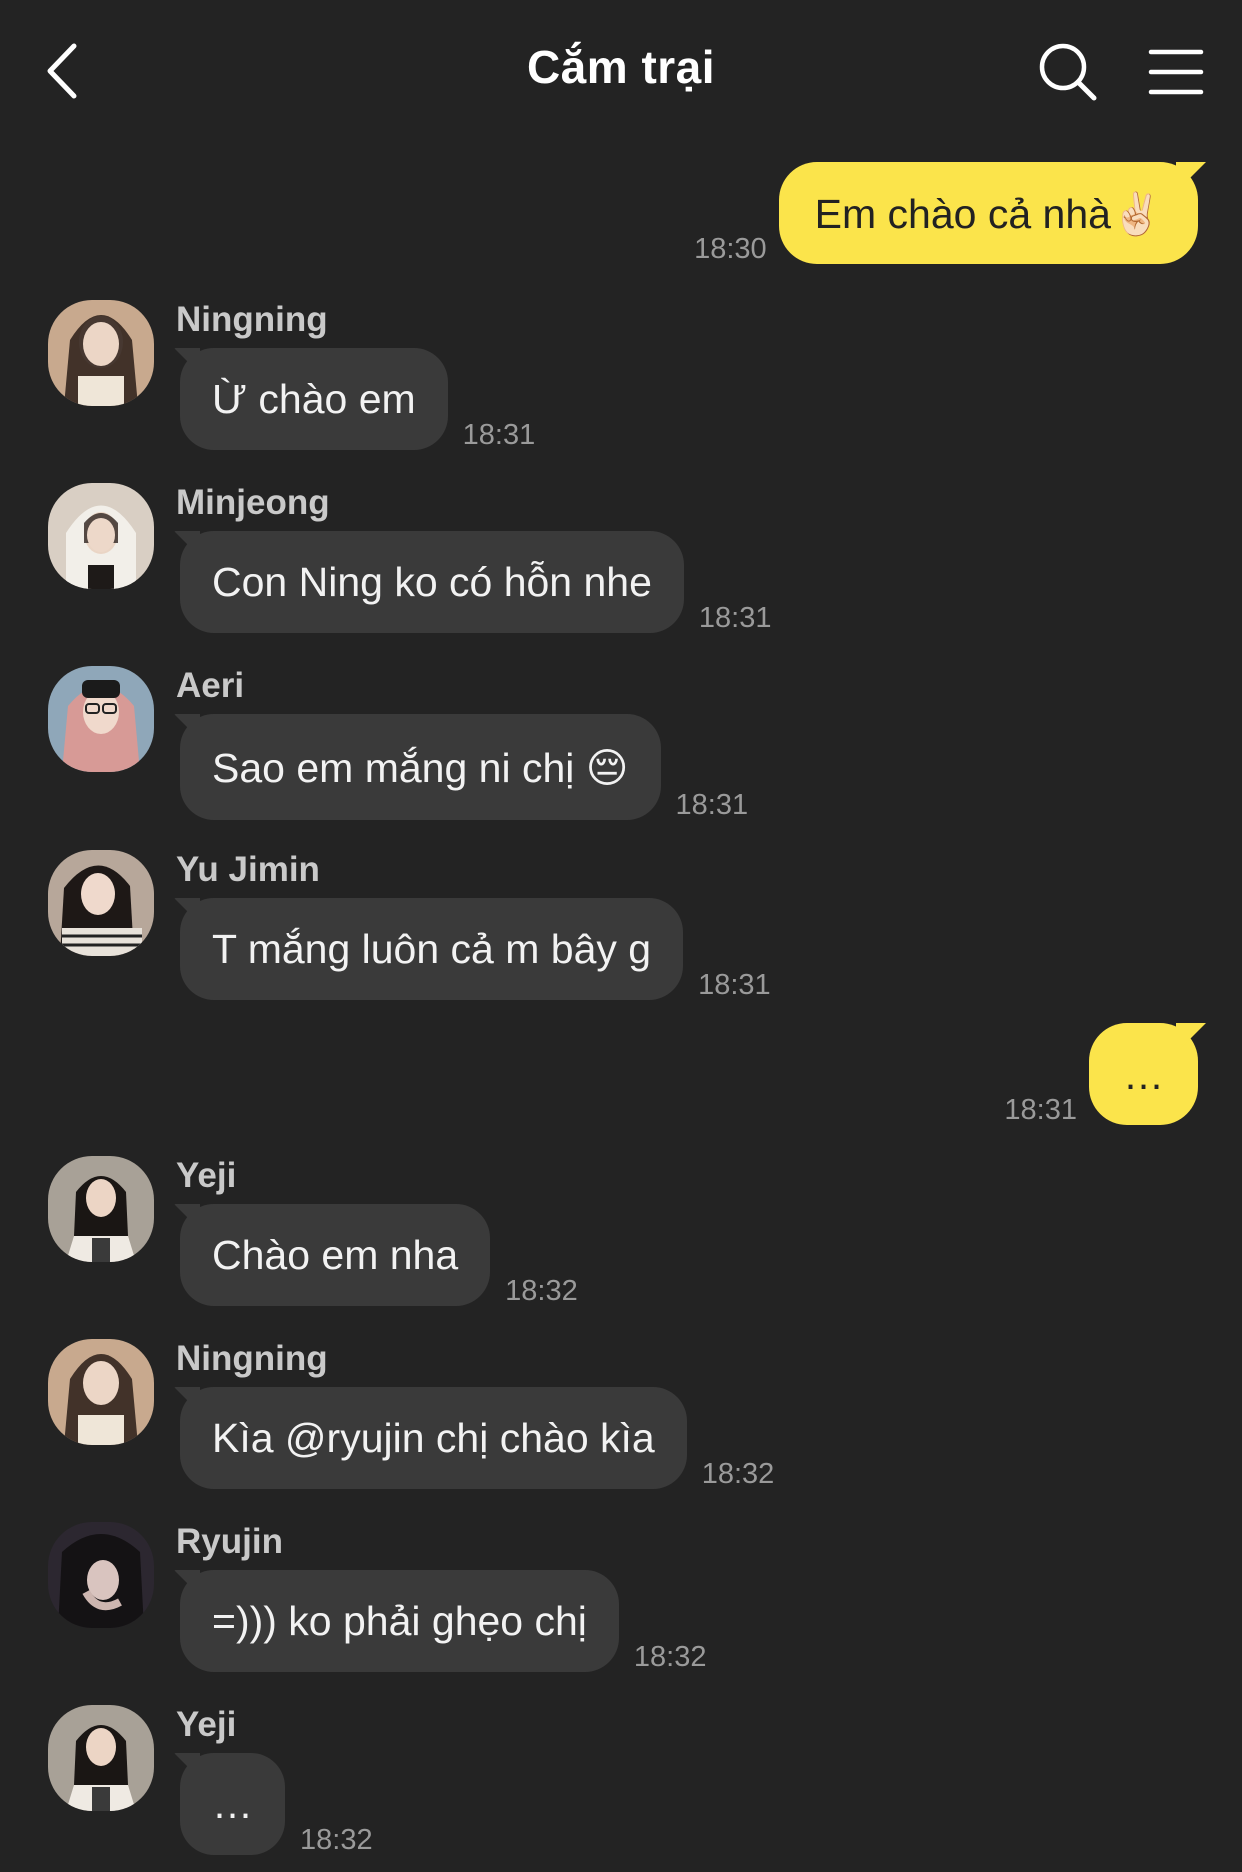  What do you see at coordinates (432, 582) in the screenshot?
I see `message-bubble: Con Ning ko có hỗn nhe` at bounding box center [432, 582].